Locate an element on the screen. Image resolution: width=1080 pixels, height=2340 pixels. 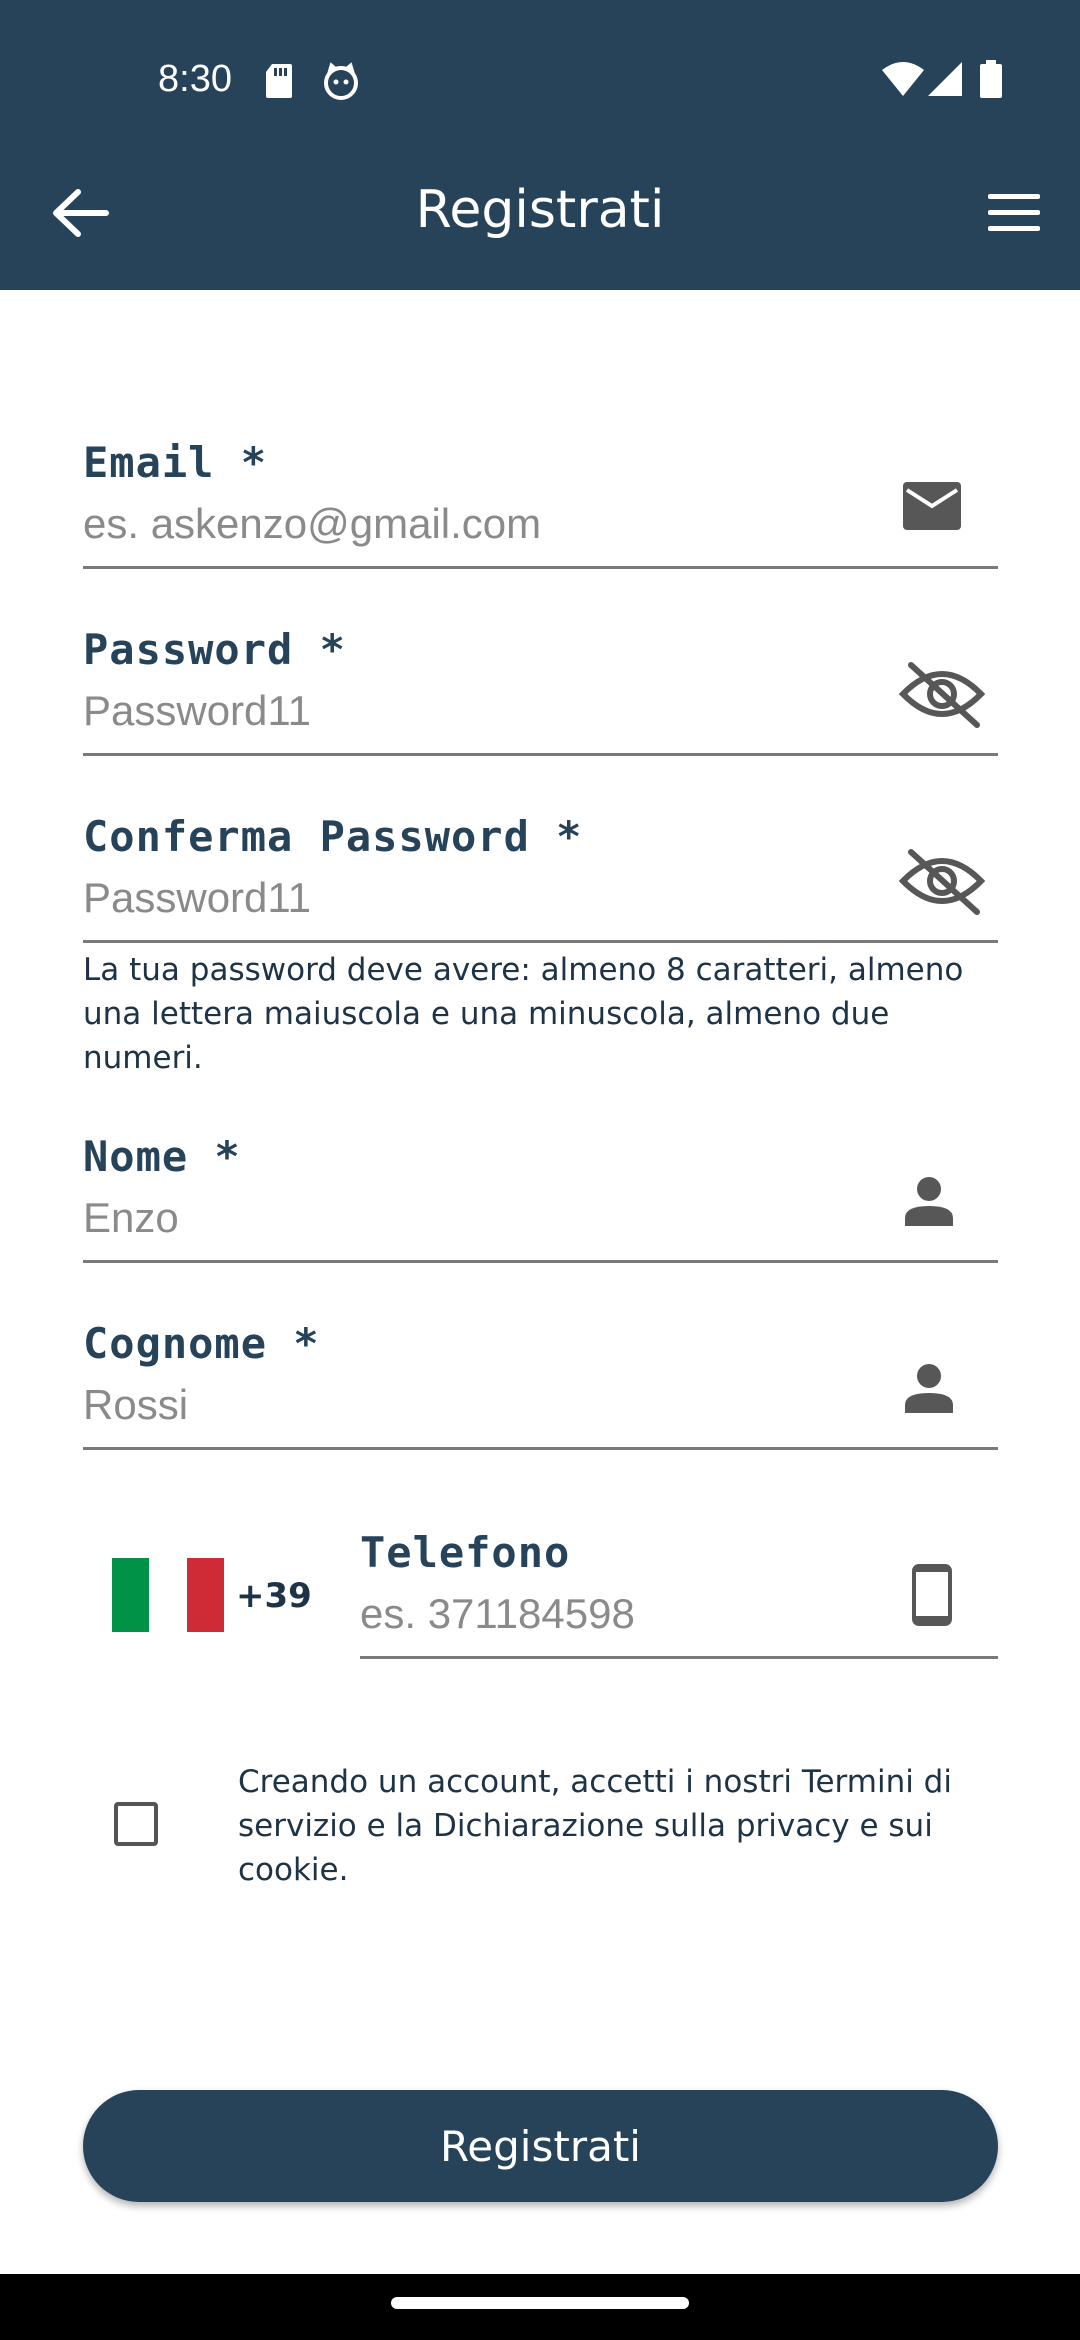
status-time: 8:30 is located at coordinates (195, 79).